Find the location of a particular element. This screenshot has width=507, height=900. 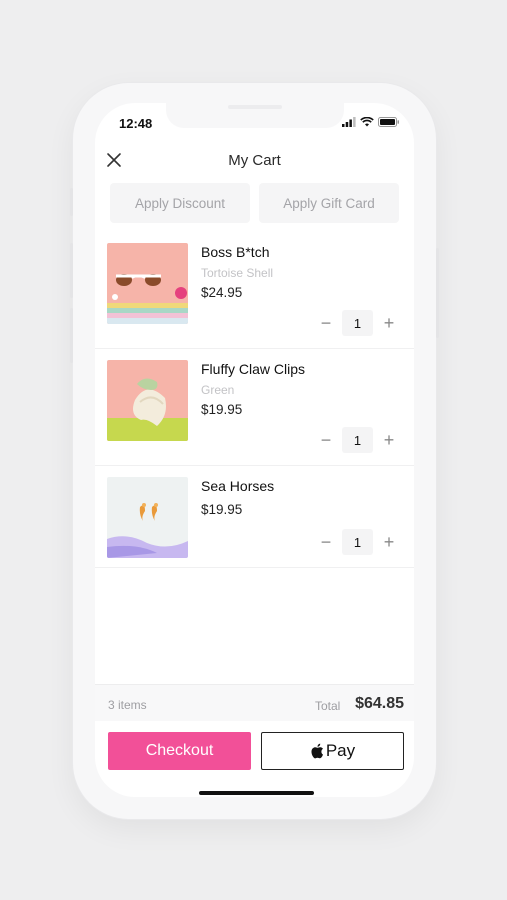

item-name: Sea Horses is located at coordinates (237, 486).